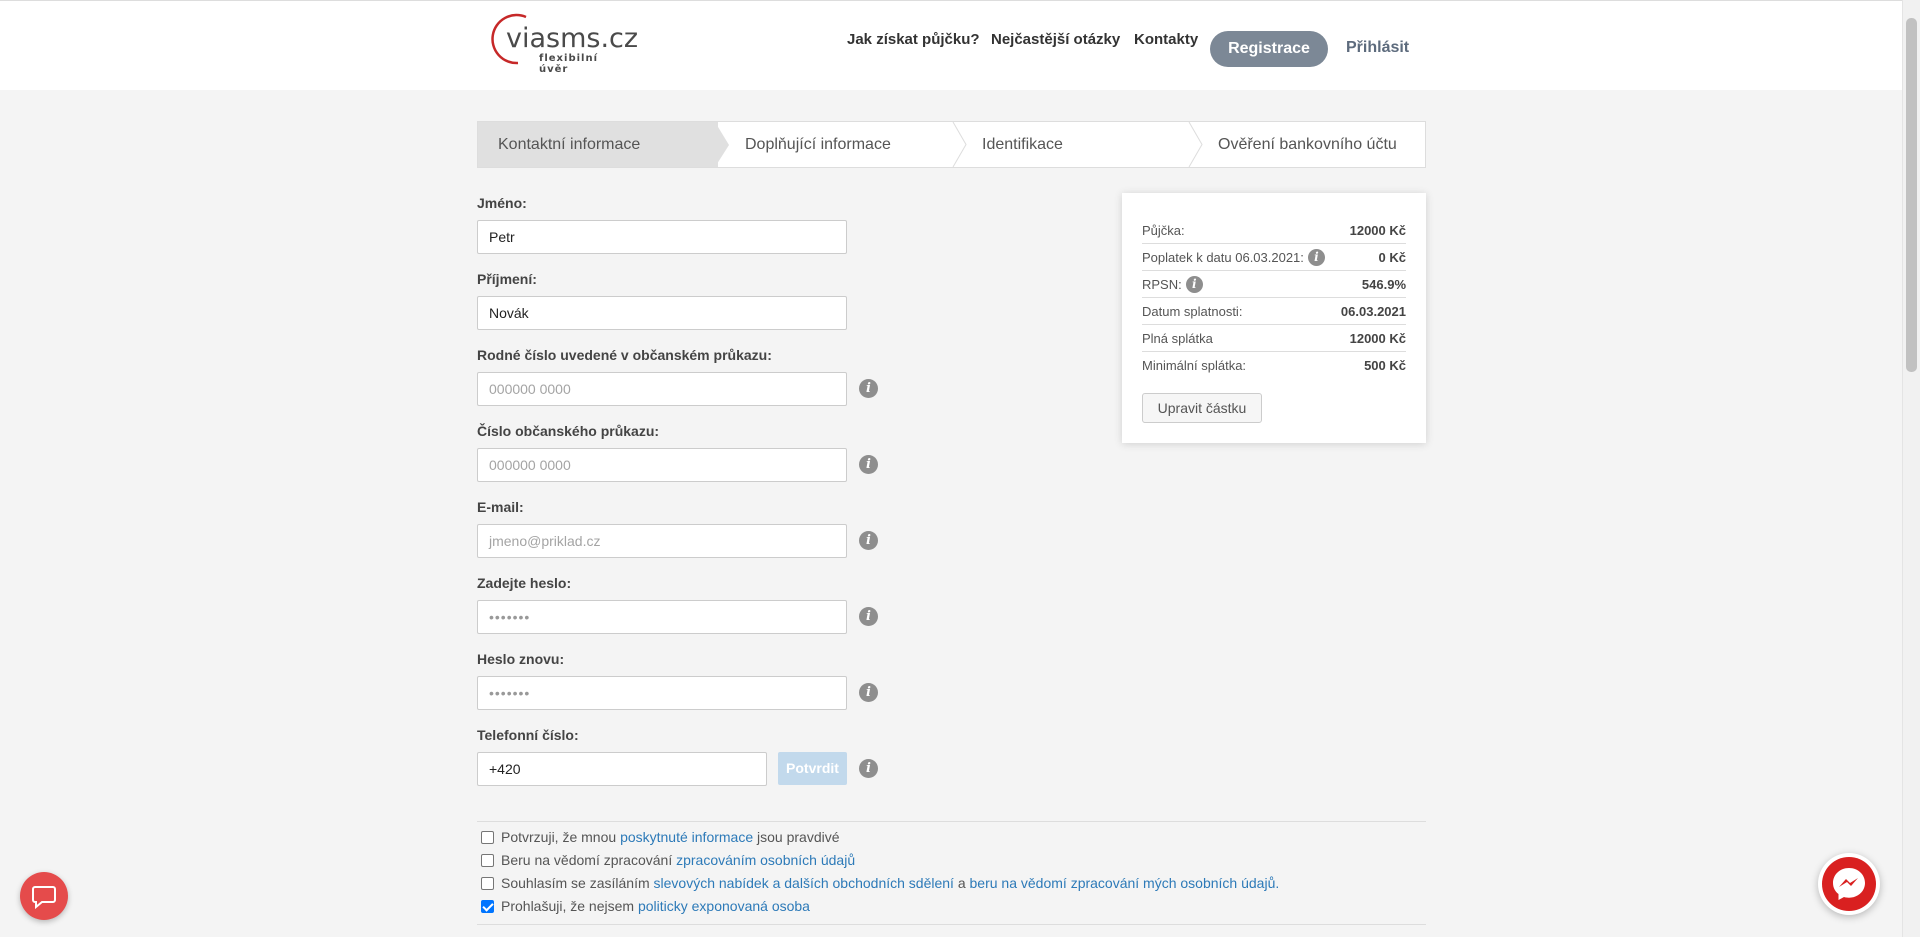 Image resolution: width=1920 pixels, height=937 pixels. What do you see at coordinates (1911, 468) in the screenshot?
I see `page-scrollbar` at bounding box center [1911, 468].